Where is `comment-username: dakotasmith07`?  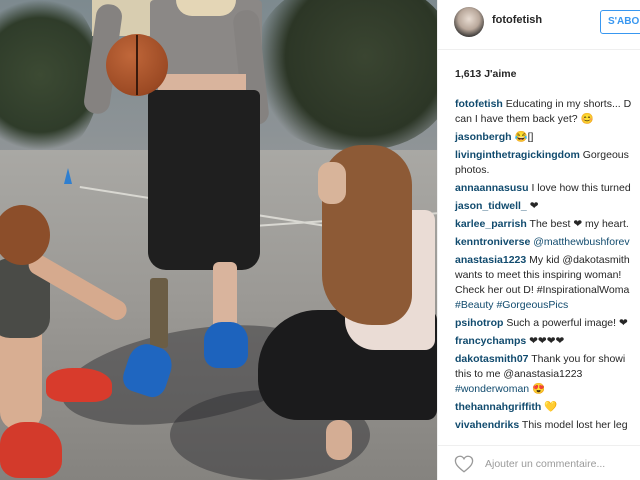
comment-username: dakotasmith07 is located at coordinates (492, 359).